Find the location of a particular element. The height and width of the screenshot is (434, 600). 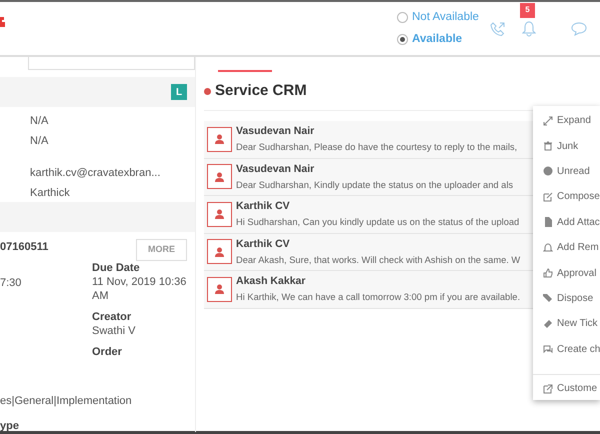

message-preview: Hi Karthik, We can have a call tomorrow 3:00 pm if you are available. is located at coordinates (378, 297).